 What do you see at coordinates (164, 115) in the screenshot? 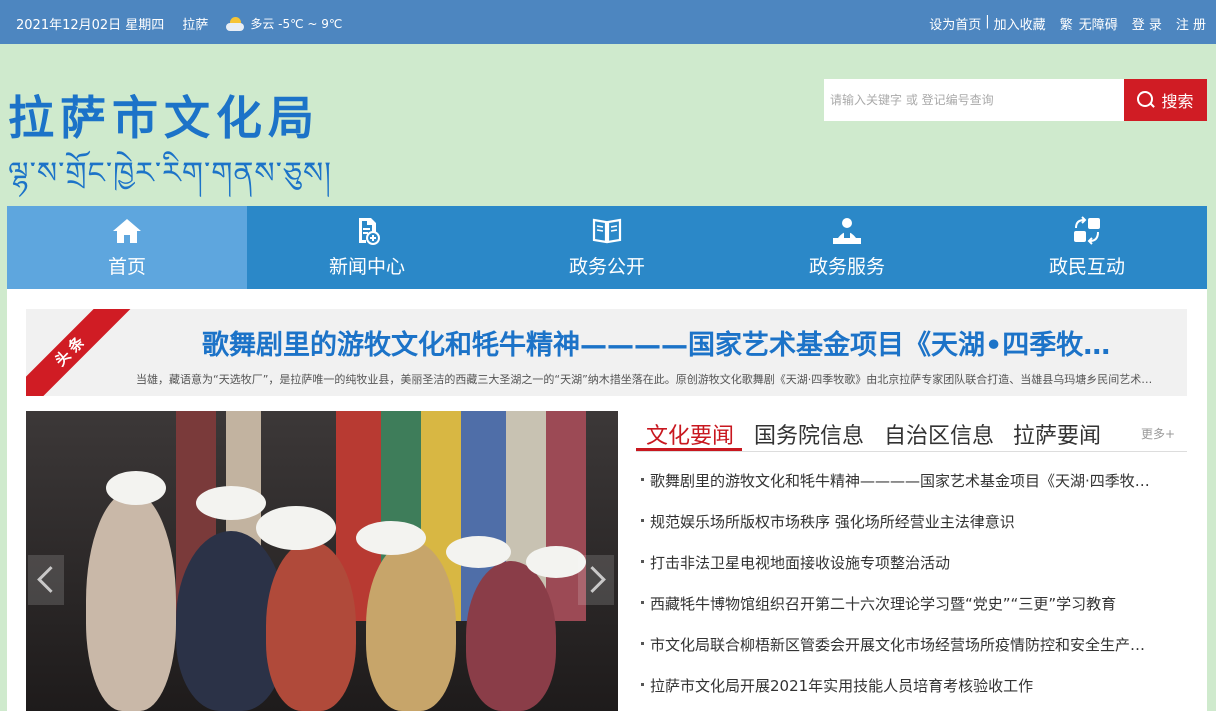
I see `site-logo-chinese: 拉萨市文化局` at bounding box center [164, 115].